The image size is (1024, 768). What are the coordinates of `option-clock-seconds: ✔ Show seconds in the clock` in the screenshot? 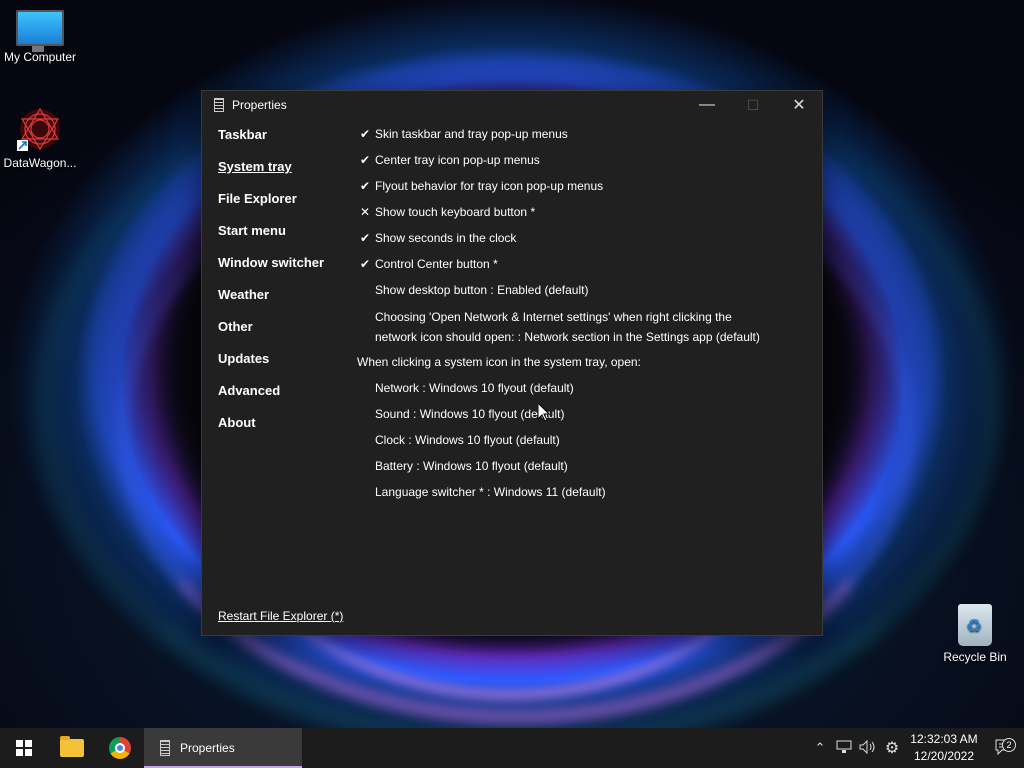 It's located at (558, 242).